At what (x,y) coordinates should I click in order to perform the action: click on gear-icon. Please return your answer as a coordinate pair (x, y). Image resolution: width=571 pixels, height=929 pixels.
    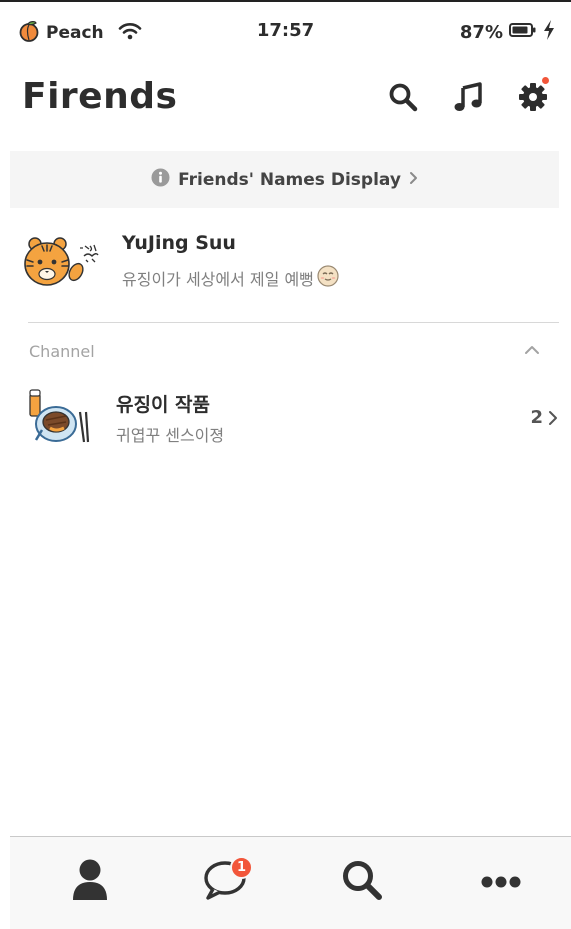
    Looking at the image, I should click on (533, 96).